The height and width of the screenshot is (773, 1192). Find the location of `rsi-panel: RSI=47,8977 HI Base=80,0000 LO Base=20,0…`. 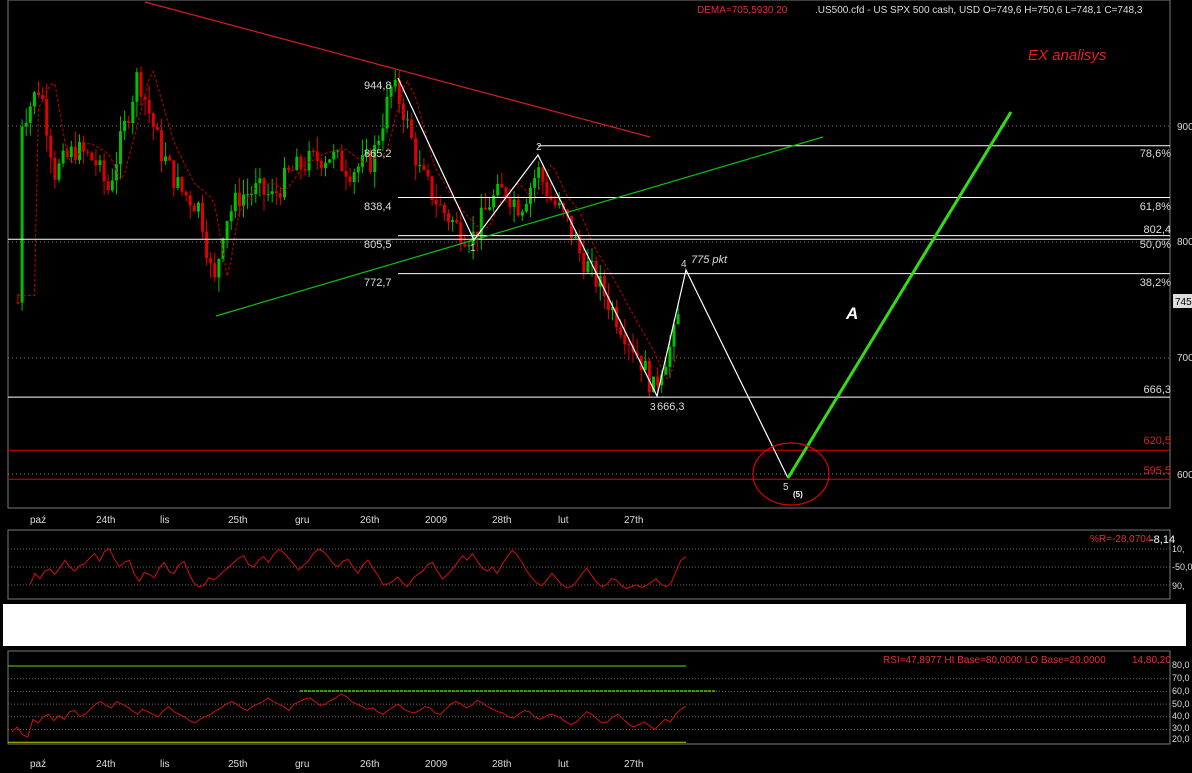

rsi-panel: RSI=47,8977 HI Base=80,0000 LO Base=20,0… is located at coordinates (598, 697).